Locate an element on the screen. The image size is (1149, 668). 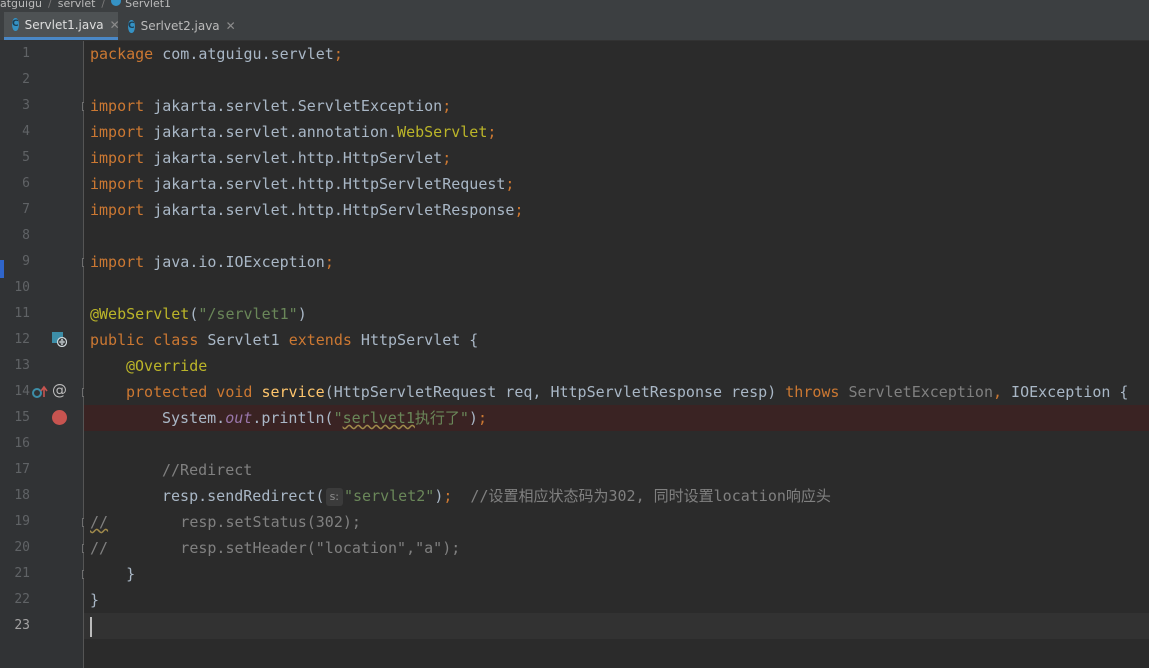
code-line-13: @Override is located at coordinates (166, 366).